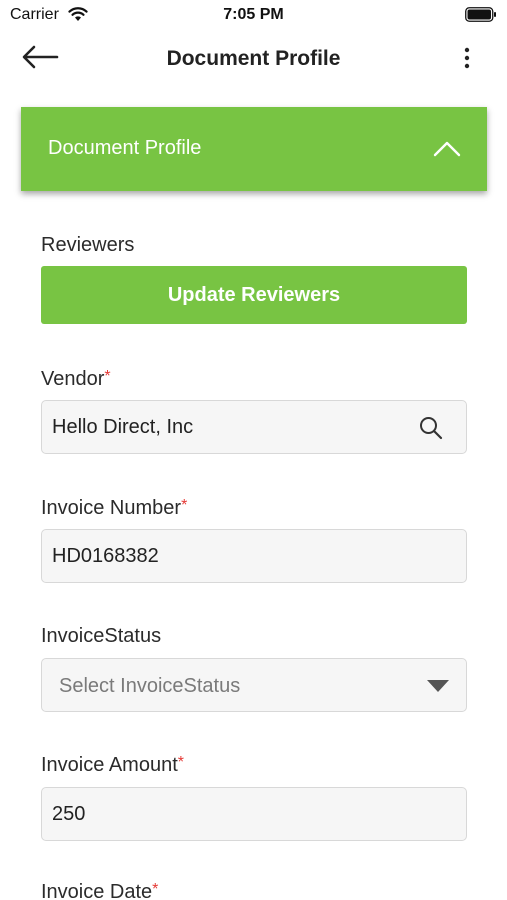 The height and width of the screenshot is (900, 507). What do you see at coordinates (467, 58) in the screenshot?
I see `more-vertical-icon` at bounding box center [467, 58].